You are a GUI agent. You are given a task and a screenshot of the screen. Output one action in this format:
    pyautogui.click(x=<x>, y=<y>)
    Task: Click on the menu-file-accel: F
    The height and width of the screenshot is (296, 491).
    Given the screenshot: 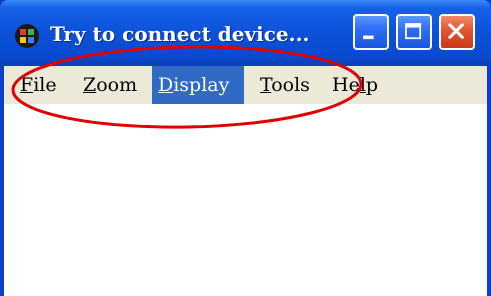 What is the action you would take?
    pyautogui.click(x=27, y=85)
    